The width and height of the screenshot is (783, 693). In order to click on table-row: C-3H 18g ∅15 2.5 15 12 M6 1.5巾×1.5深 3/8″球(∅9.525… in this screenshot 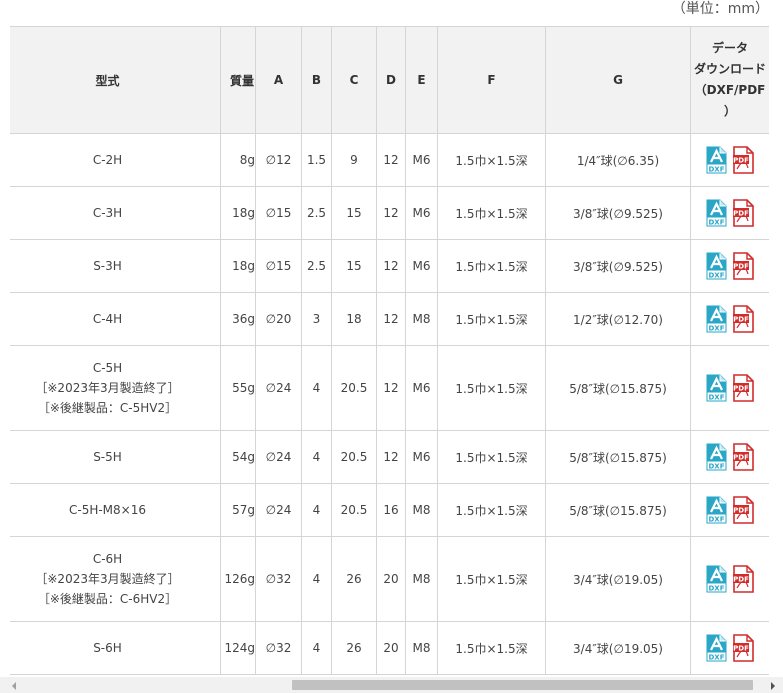, I will do `click(389, 213)`.